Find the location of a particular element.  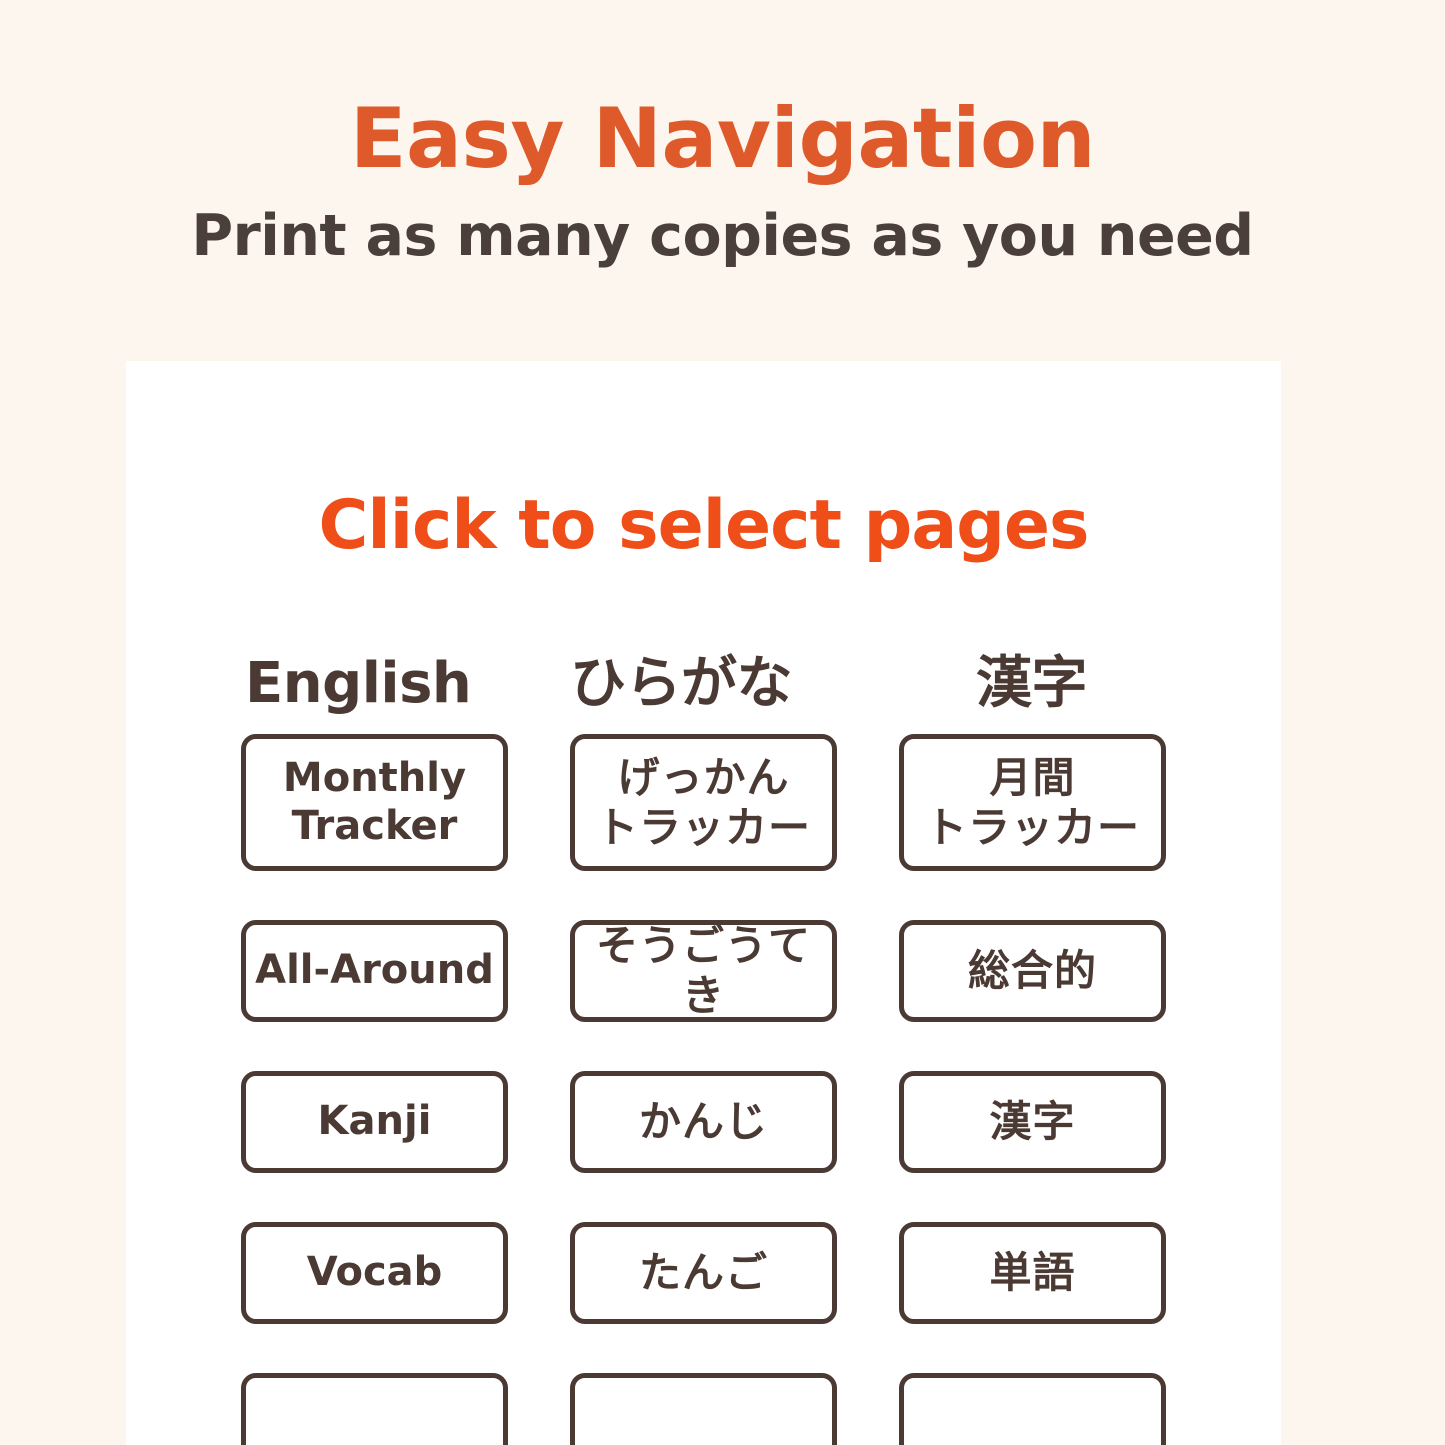

page-button-monthly-tracker-hiragana: げっかん トラッカー is located at coordinates (703, 802).